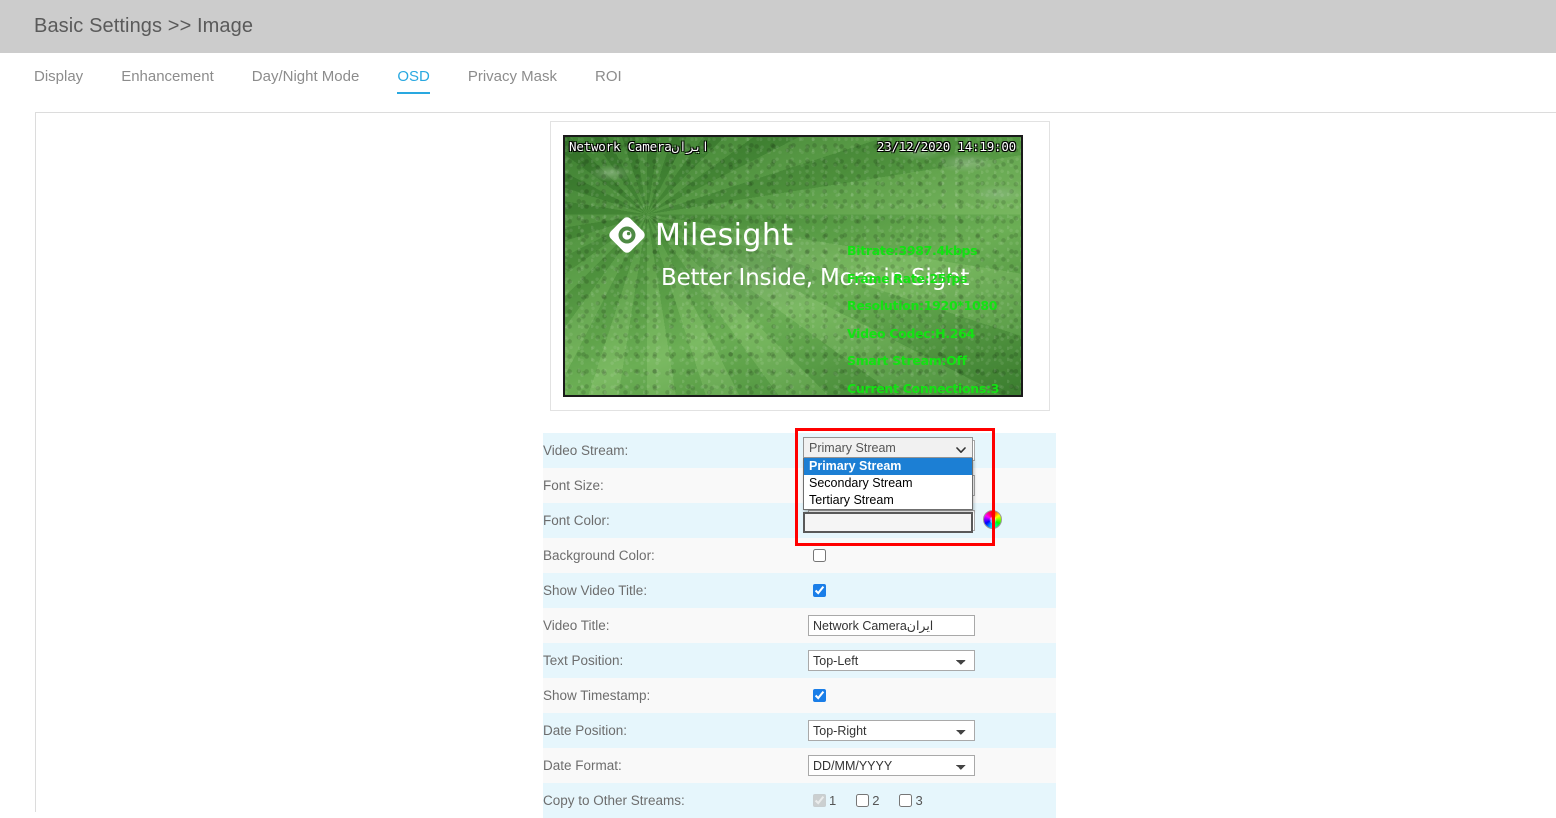 The height and width of the screenshot is (818, 1556). Describe the element at coordinates (852, 447) in the screenshot. I see `video-stream-selected-value: Primary Stream` at that location.